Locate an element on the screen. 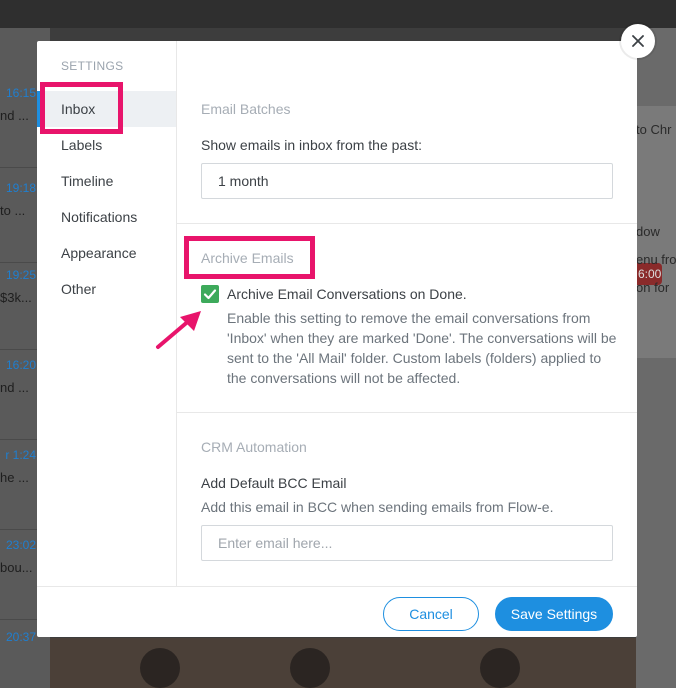  archive-on-done-label: Archive Email Conversations on Done. is located at coordinates (347, 294).